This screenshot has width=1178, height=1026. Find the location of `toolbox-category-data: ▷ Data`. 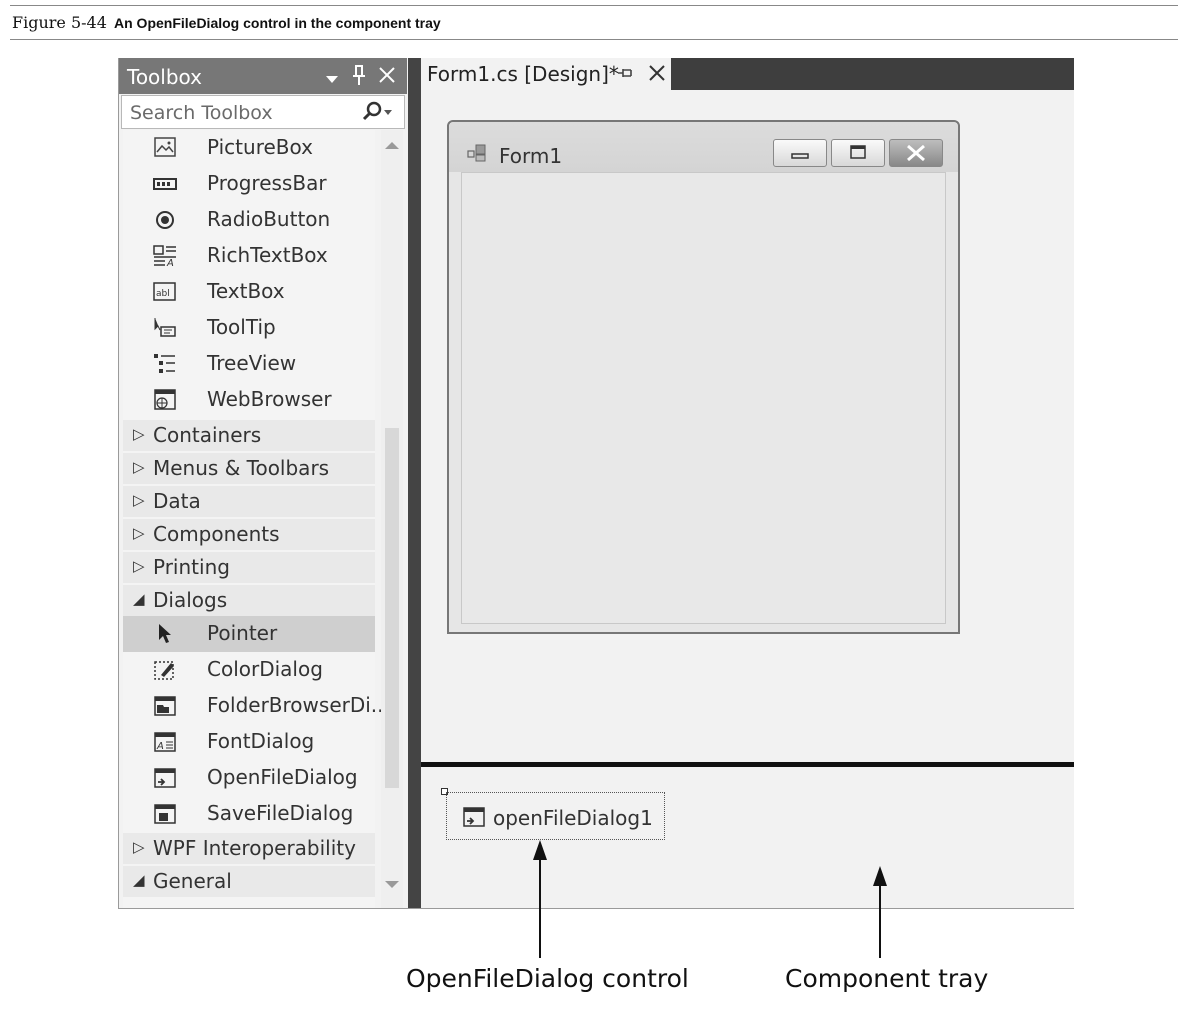

toolbox-category-data: ▷ Data is located at coordinates (249, 501).